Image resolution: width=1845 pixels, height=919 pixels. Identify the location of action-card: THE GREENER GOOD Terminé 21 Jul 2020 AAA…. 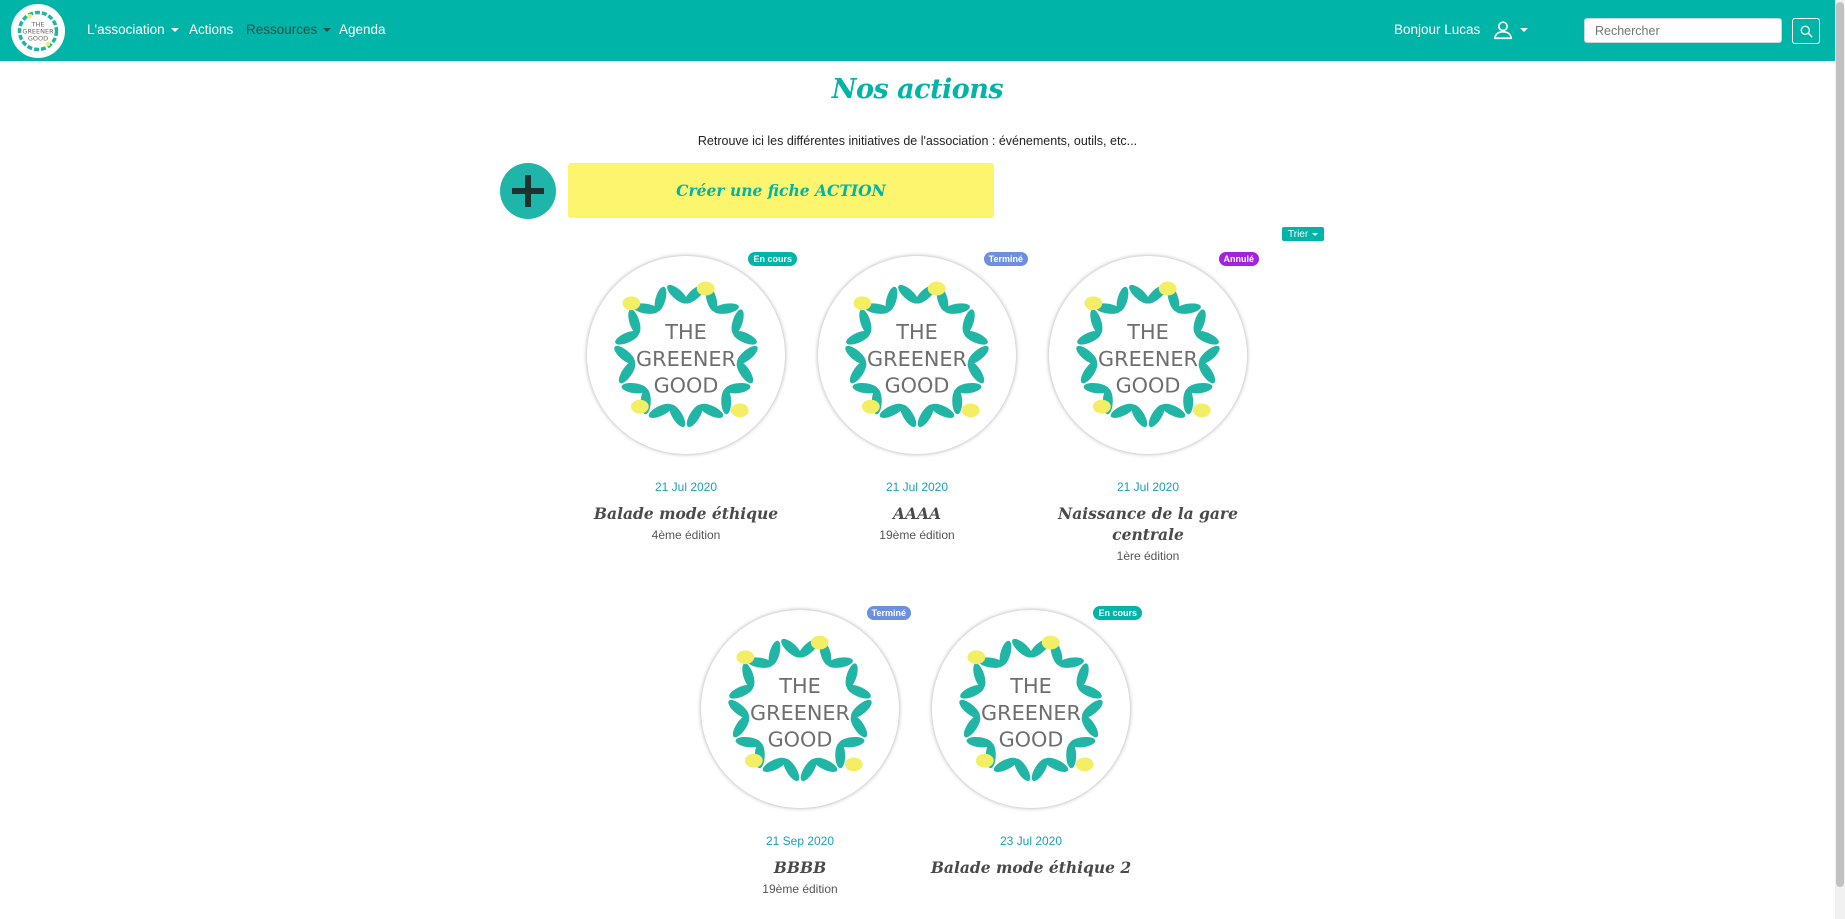
(917, 397).